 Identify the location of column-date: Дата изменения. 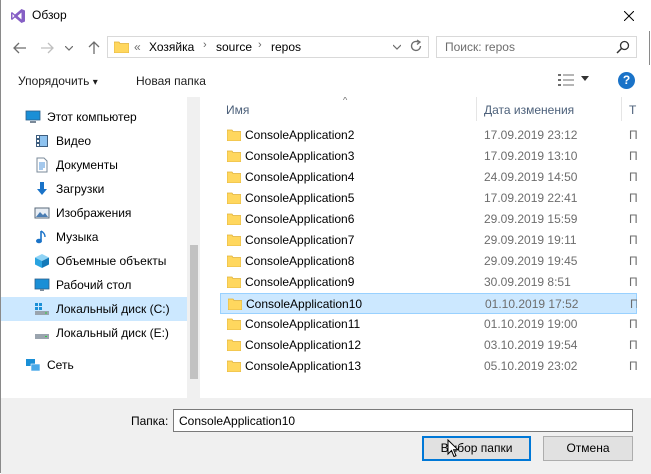
(529, 110).